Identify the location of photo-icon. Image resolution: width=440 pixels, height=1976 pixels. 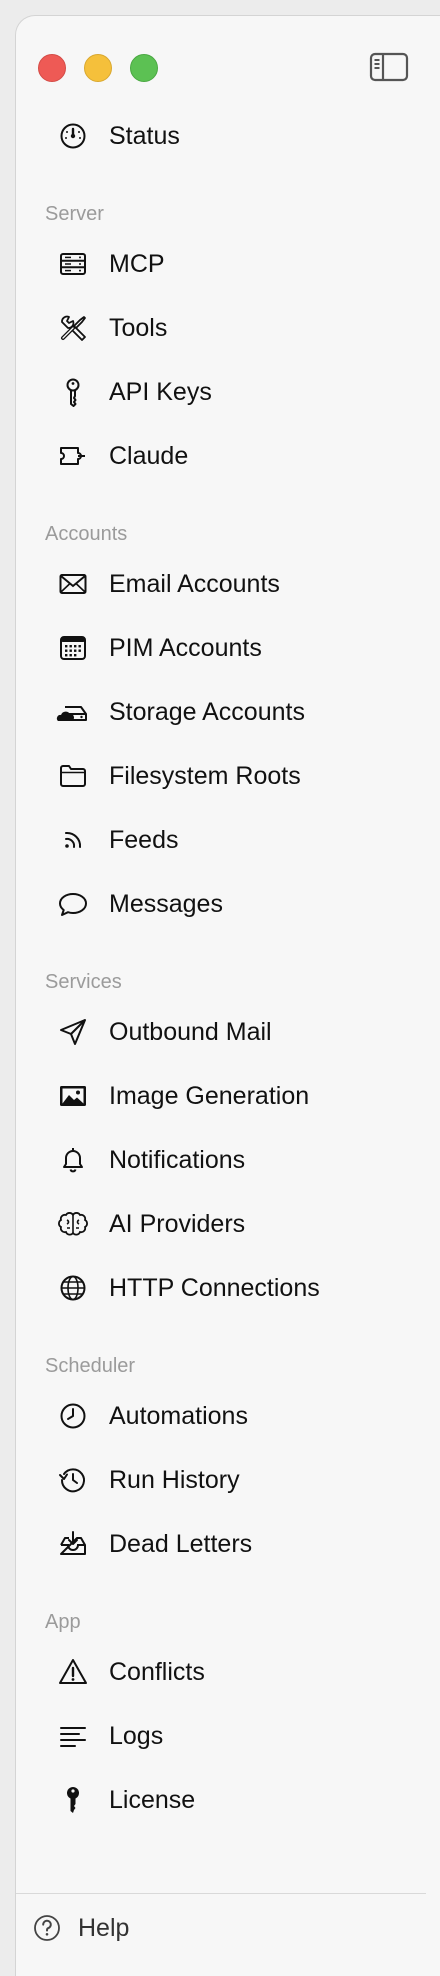
(73, 1096).